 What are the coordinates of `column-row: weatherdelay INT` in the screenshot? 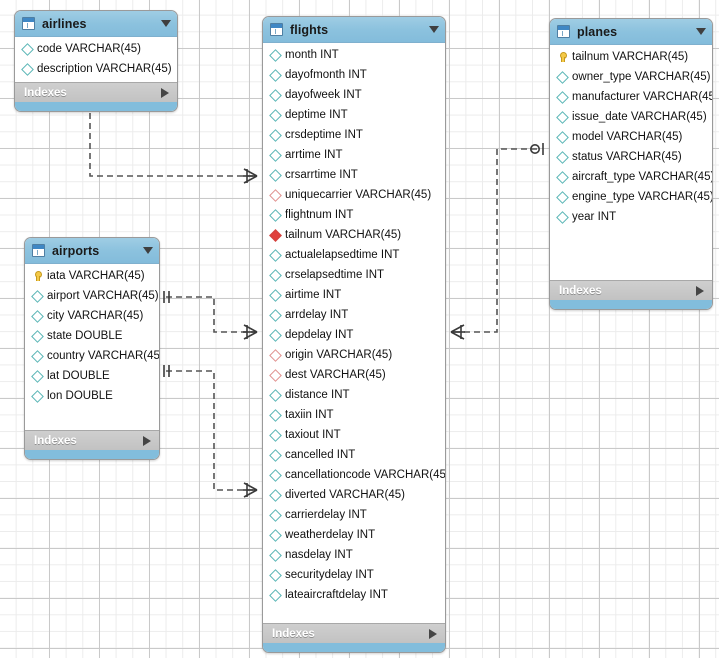 It's located at (354, 535).